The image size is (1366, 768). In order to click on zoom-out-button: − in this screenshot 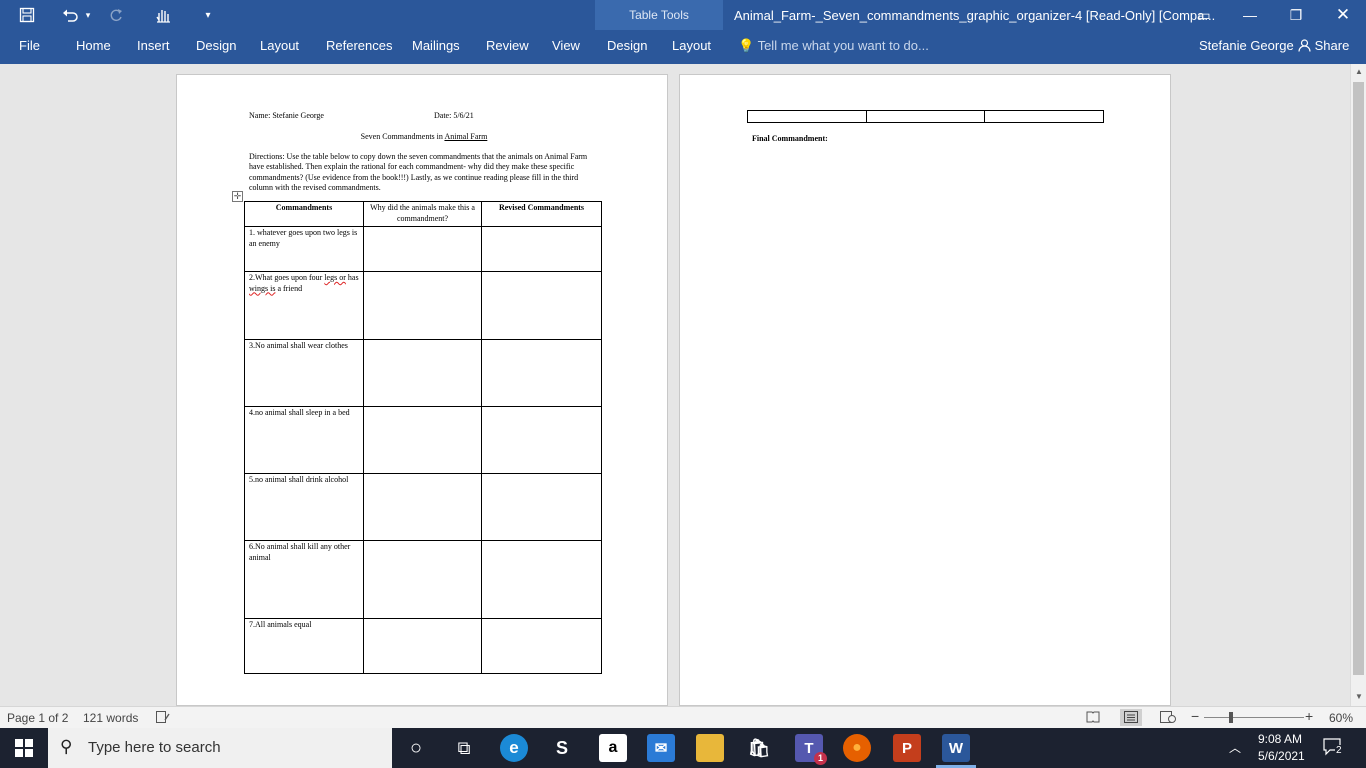, I will do `click(1195, 716)`.